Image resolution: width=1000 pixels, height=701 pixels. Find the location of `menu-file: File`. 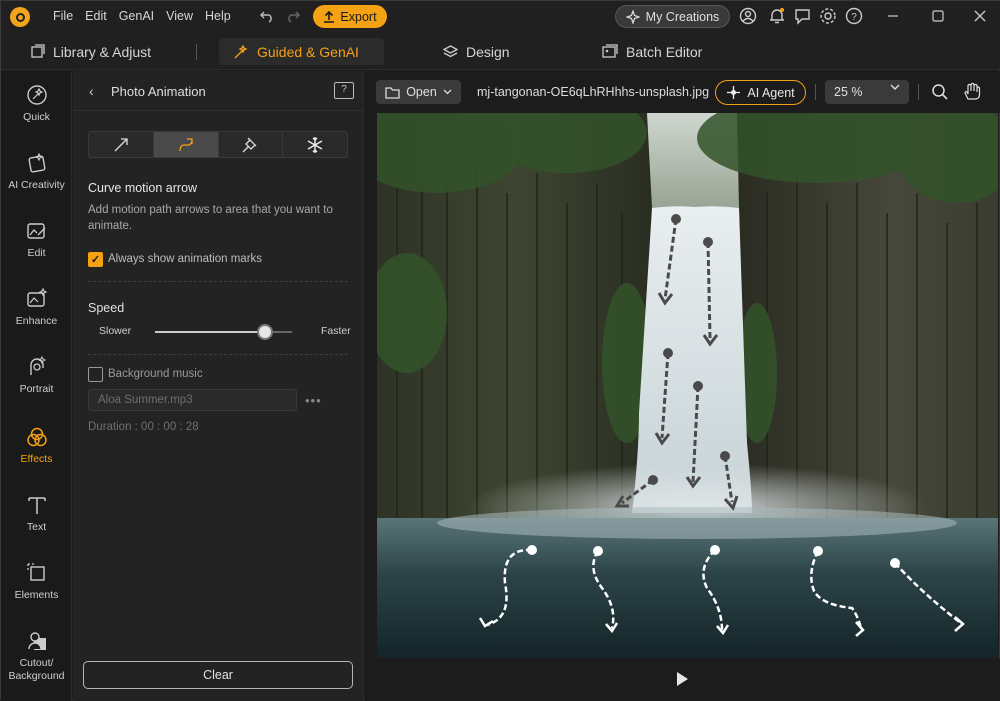

menu-file: File is located at coordinates (63, 16).